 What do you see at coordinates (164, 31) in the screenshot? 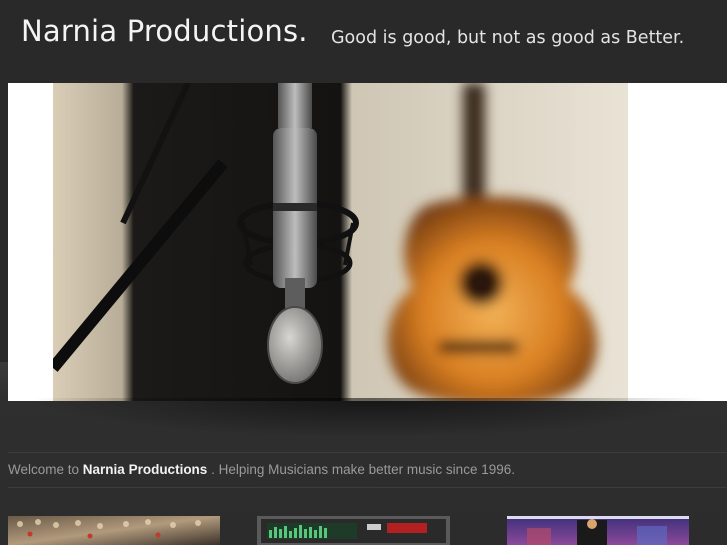
I see `site-title: Narnia Productions.` at bounding box center [164, 31].